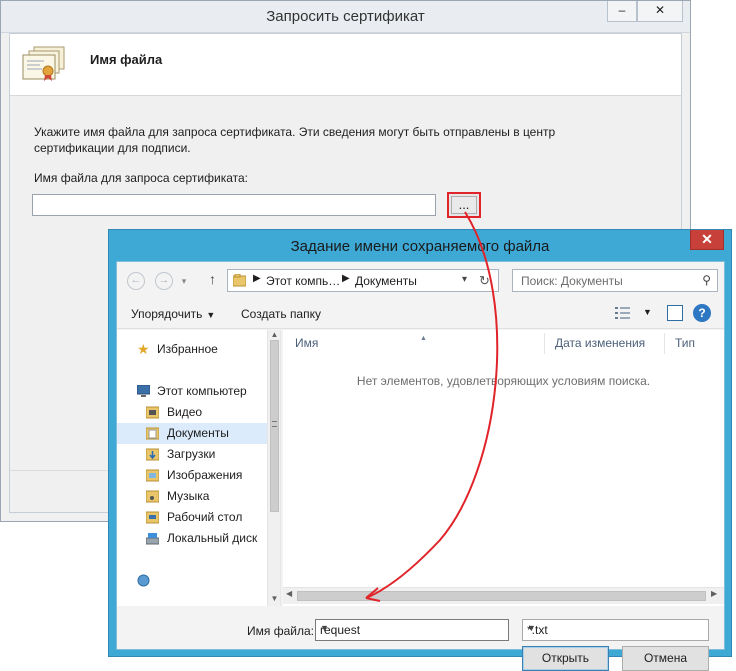 The height and width of the screenshot is (671, 736). What do you see at coordinates (420, 246) in the screenshot?
I see `save-dialog-title: Задание имени сохраняемого файла` at bounding box center [420, 246].